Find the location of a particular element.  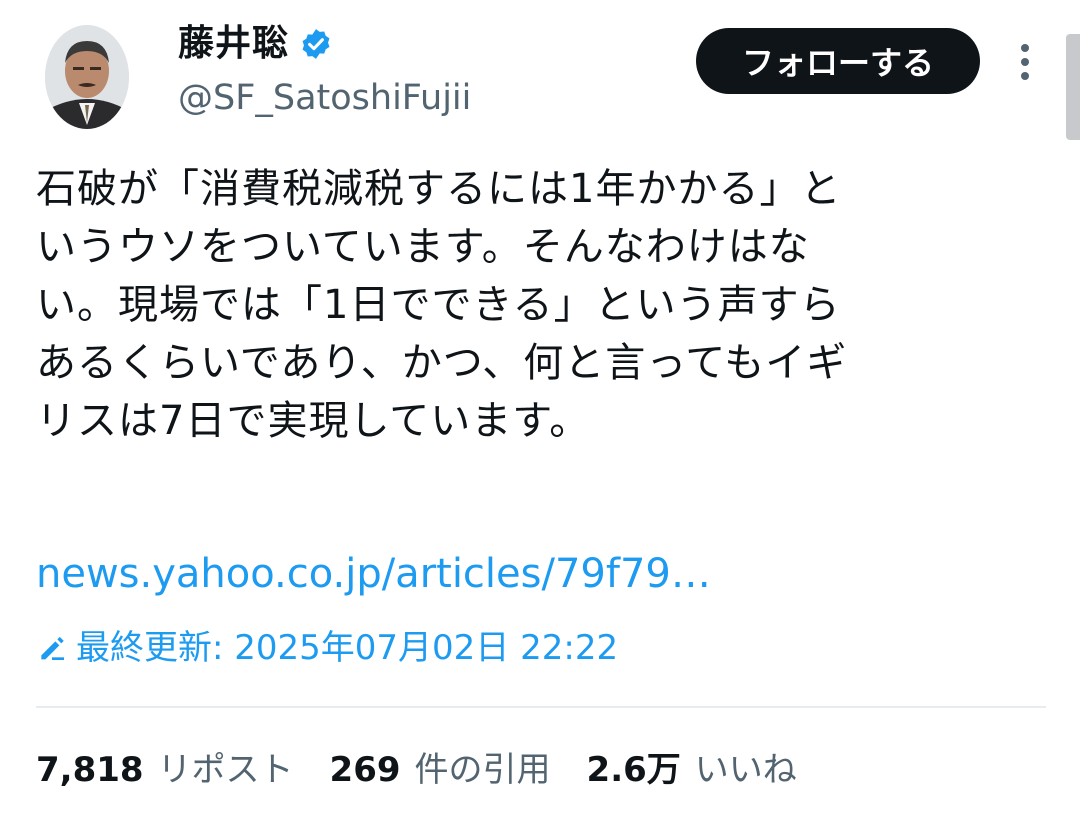

engagement-stats: 7,818 リポスト 269 件の引用 2.6万 いいね is located at coordinates (434, 770).